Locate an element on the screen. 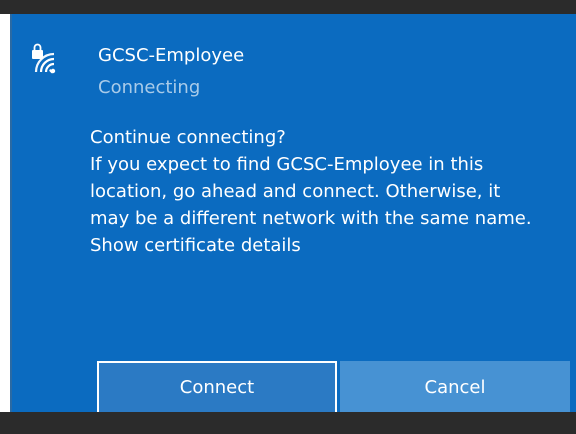 This screenshot has height=434, width=576. cancel-button: Cancel is located at coordinates (455, 387).